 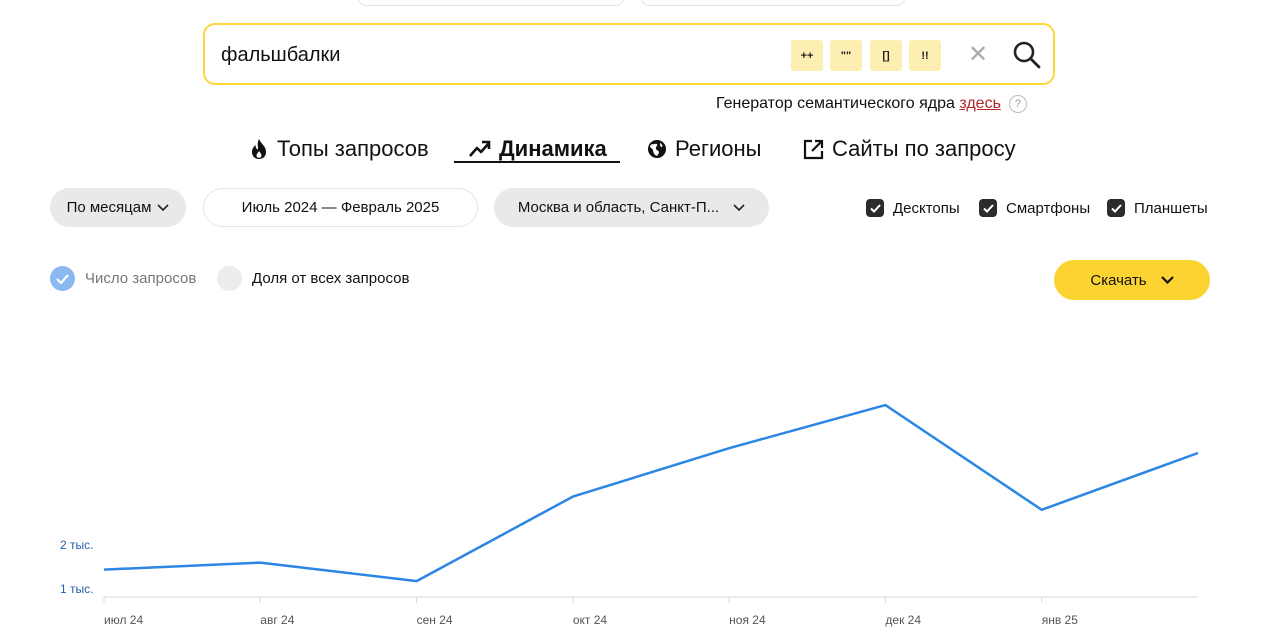 I want to click on operator-exclamation-button: !!, so click(x=925, y=55).